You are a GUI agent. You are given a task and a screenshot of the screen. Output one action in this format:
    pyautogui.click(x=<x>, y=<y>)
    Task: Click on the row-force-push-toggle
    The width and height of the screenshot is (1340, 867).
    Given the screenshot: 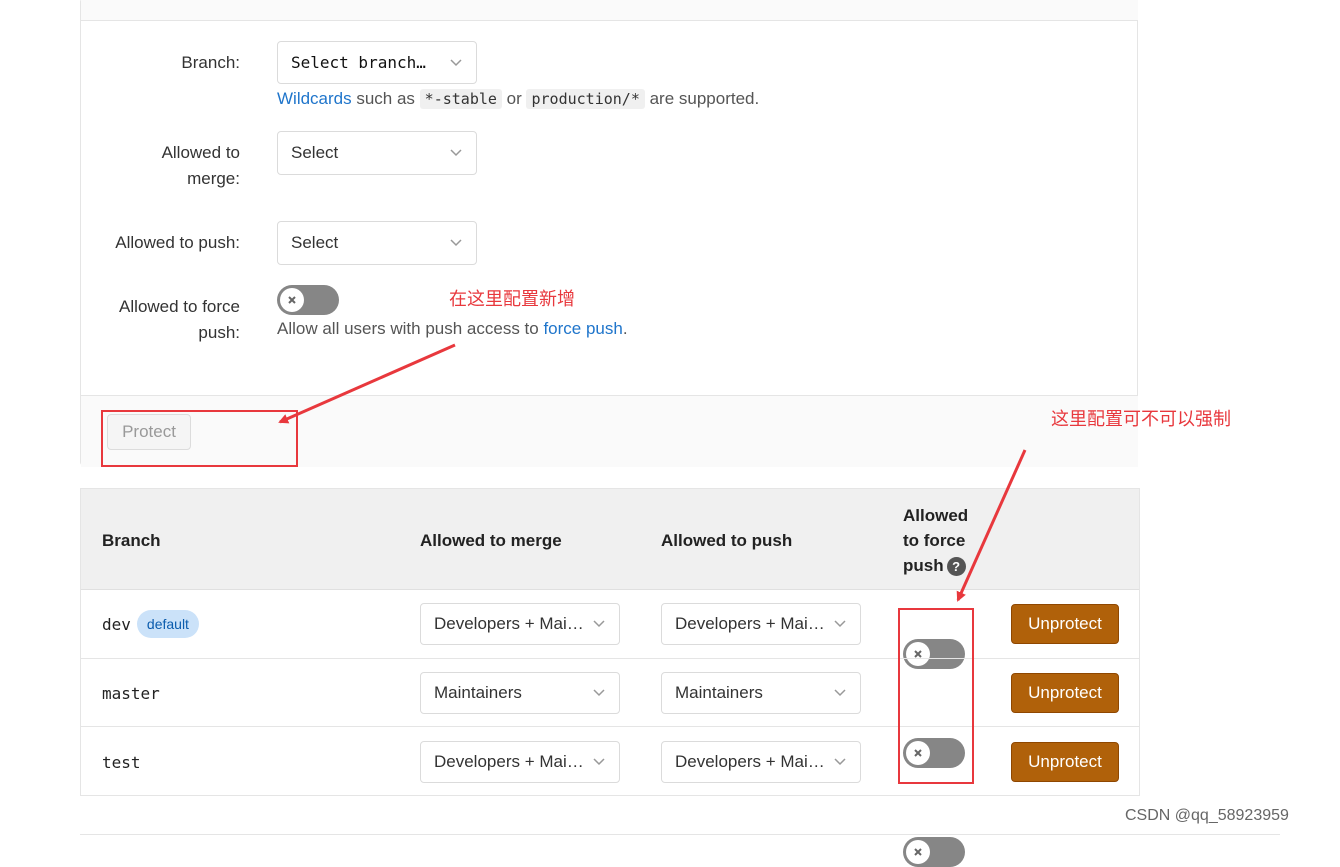 What is the action you would take?
    pyautogui.click(x=934, y=852)
    